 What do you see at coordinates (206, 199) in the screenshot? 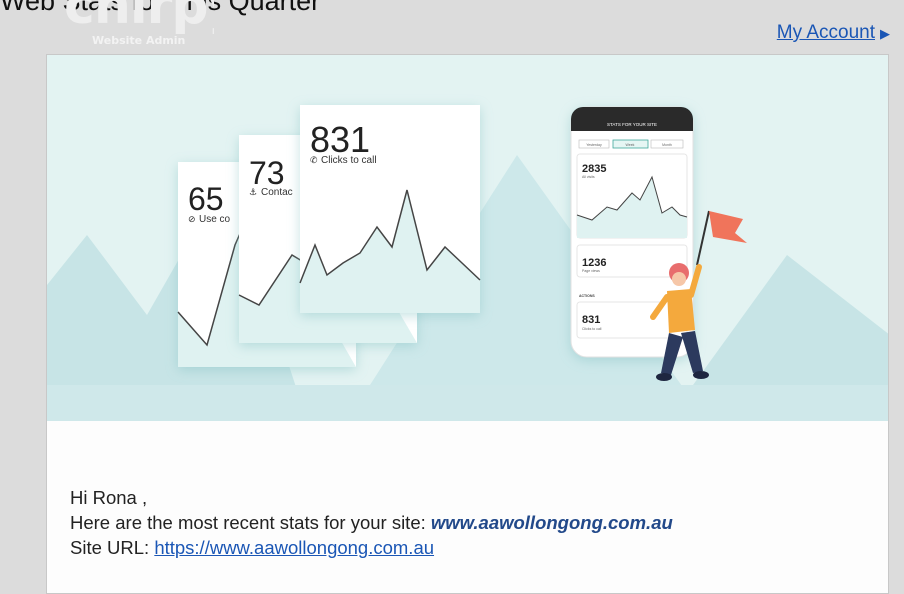
I see `stat-card-value: 65` at bounding box center [206, 199].